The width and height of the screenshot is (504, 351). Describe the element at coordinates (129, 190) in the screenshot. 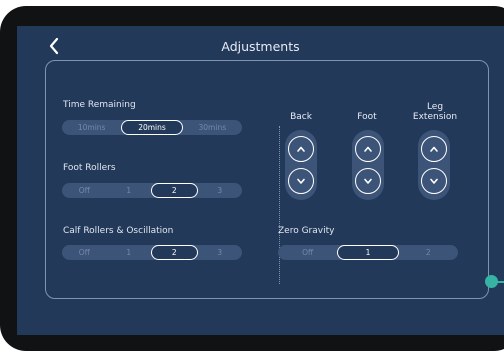

I see `foot-rollers-option-1: 1` at that location.